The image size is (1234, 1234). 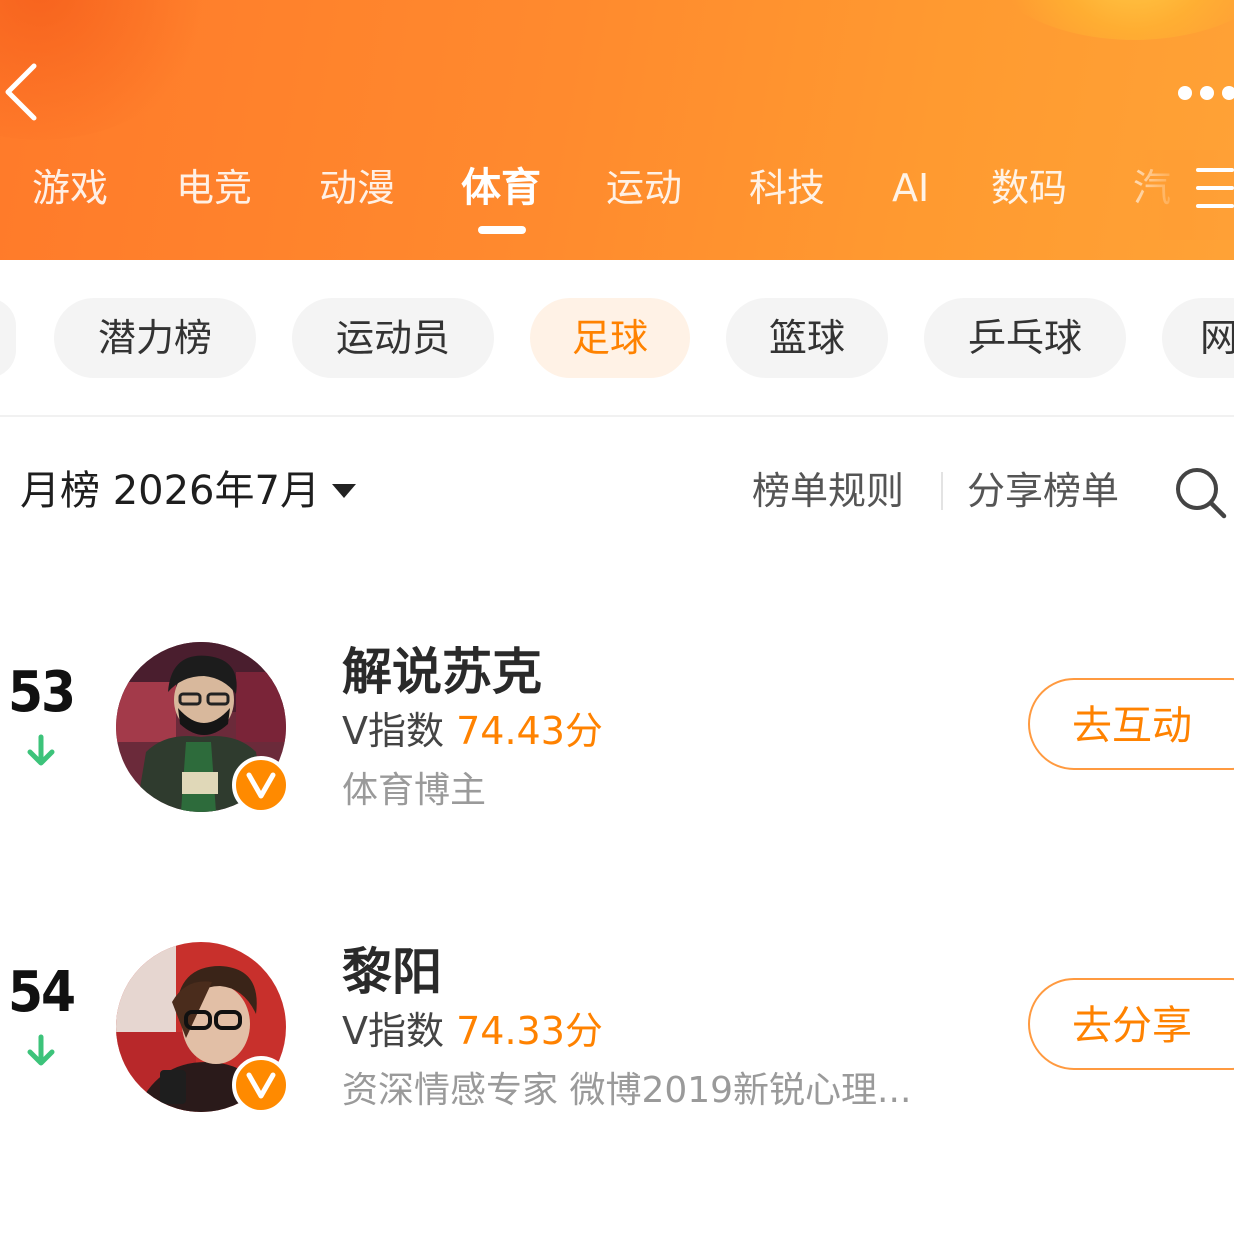 I want to click on share-list-link: 分享榜单, so click(x=1043, y=491).